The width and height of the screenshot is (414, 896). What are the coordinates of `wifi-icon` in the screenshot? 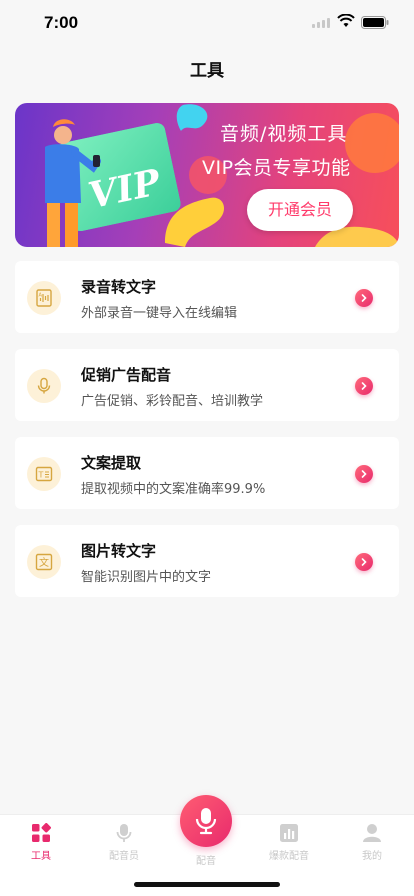 It's located at (346, 20).